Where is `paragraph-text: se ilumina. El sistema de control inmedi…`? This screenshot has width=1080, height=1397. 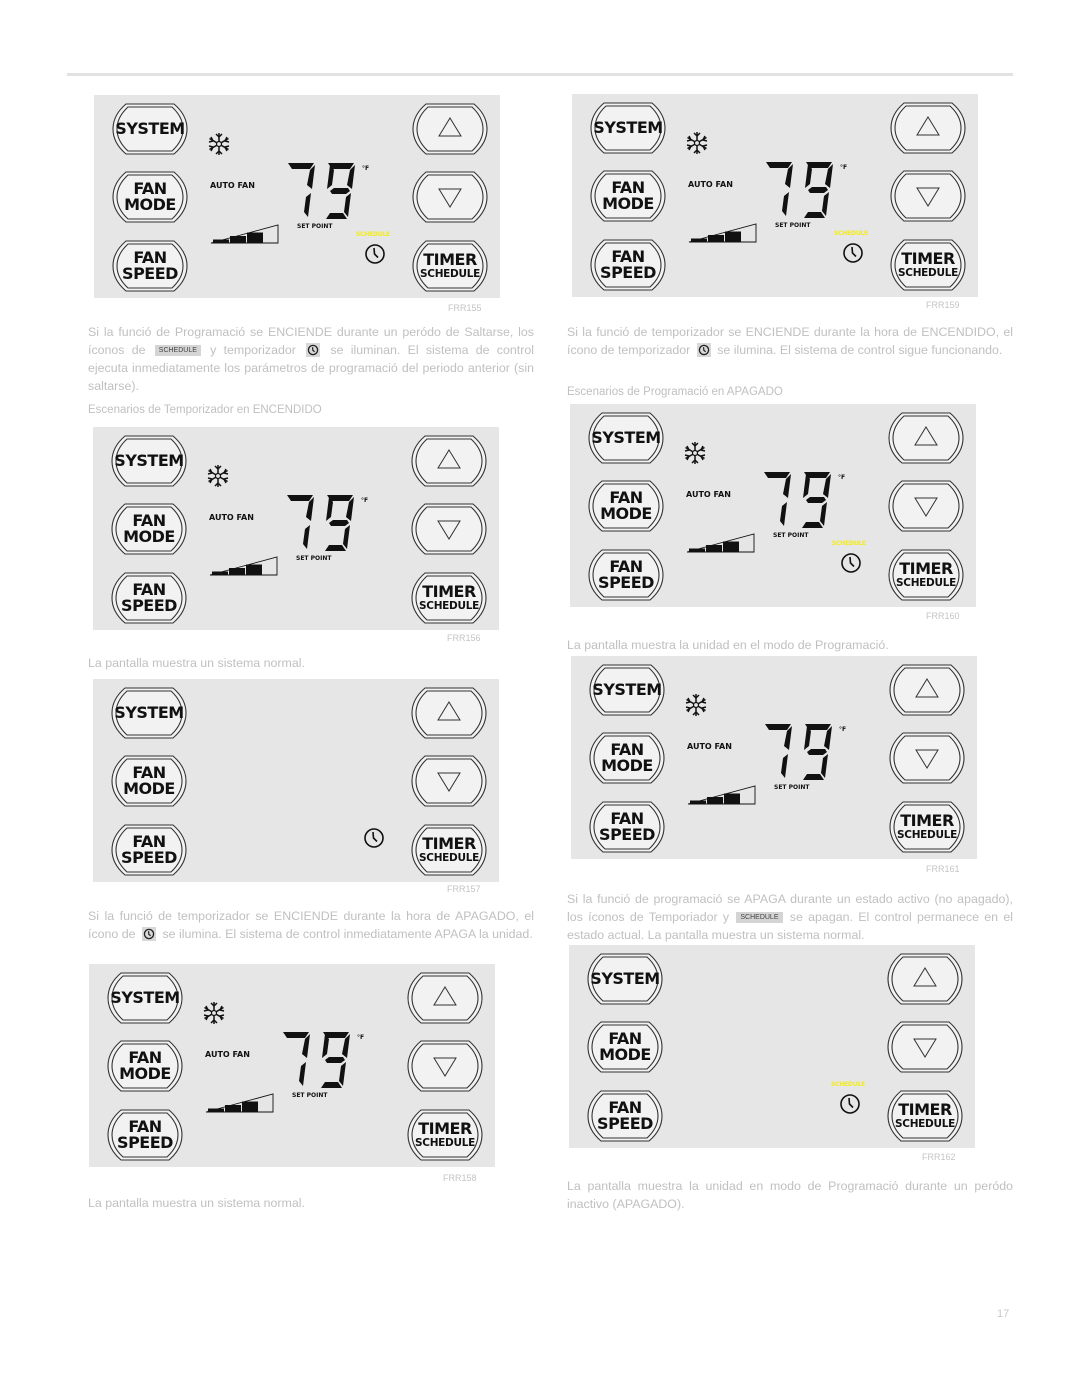 paragraph-text: se ilumina. El sistema de control inmedi… is located at coordinates (347, 934).